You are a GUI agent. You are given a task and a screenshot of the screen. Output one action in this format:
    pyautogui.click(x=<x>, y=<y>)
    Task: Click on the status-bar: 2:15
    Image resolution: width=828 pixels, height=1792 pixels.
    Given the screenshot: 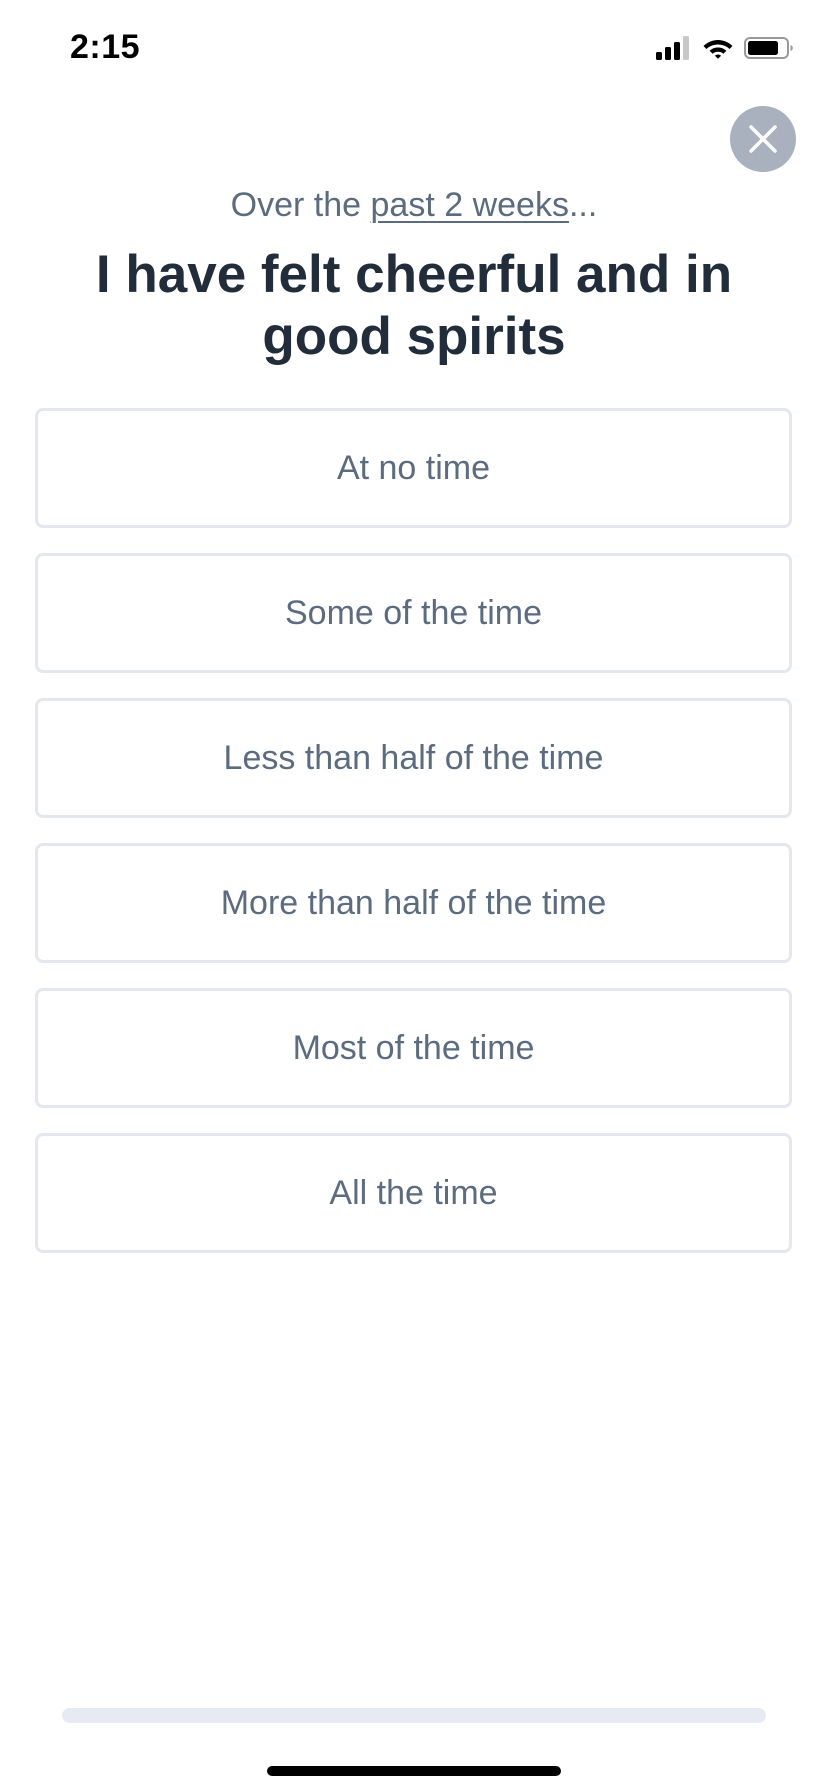 What is the action you would take?
    pyautogui.click(x=414, y=50)
    